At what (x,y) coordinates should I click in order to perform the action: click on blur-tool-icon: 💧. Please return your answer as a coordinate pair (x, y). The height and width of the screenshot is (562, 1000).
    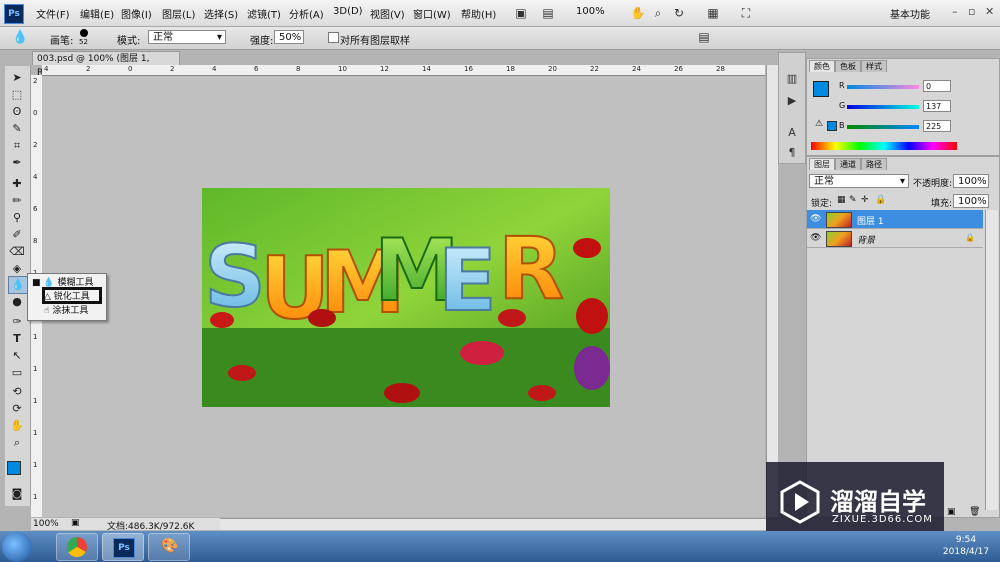
    Looking at the image, I should click on (18, 285).